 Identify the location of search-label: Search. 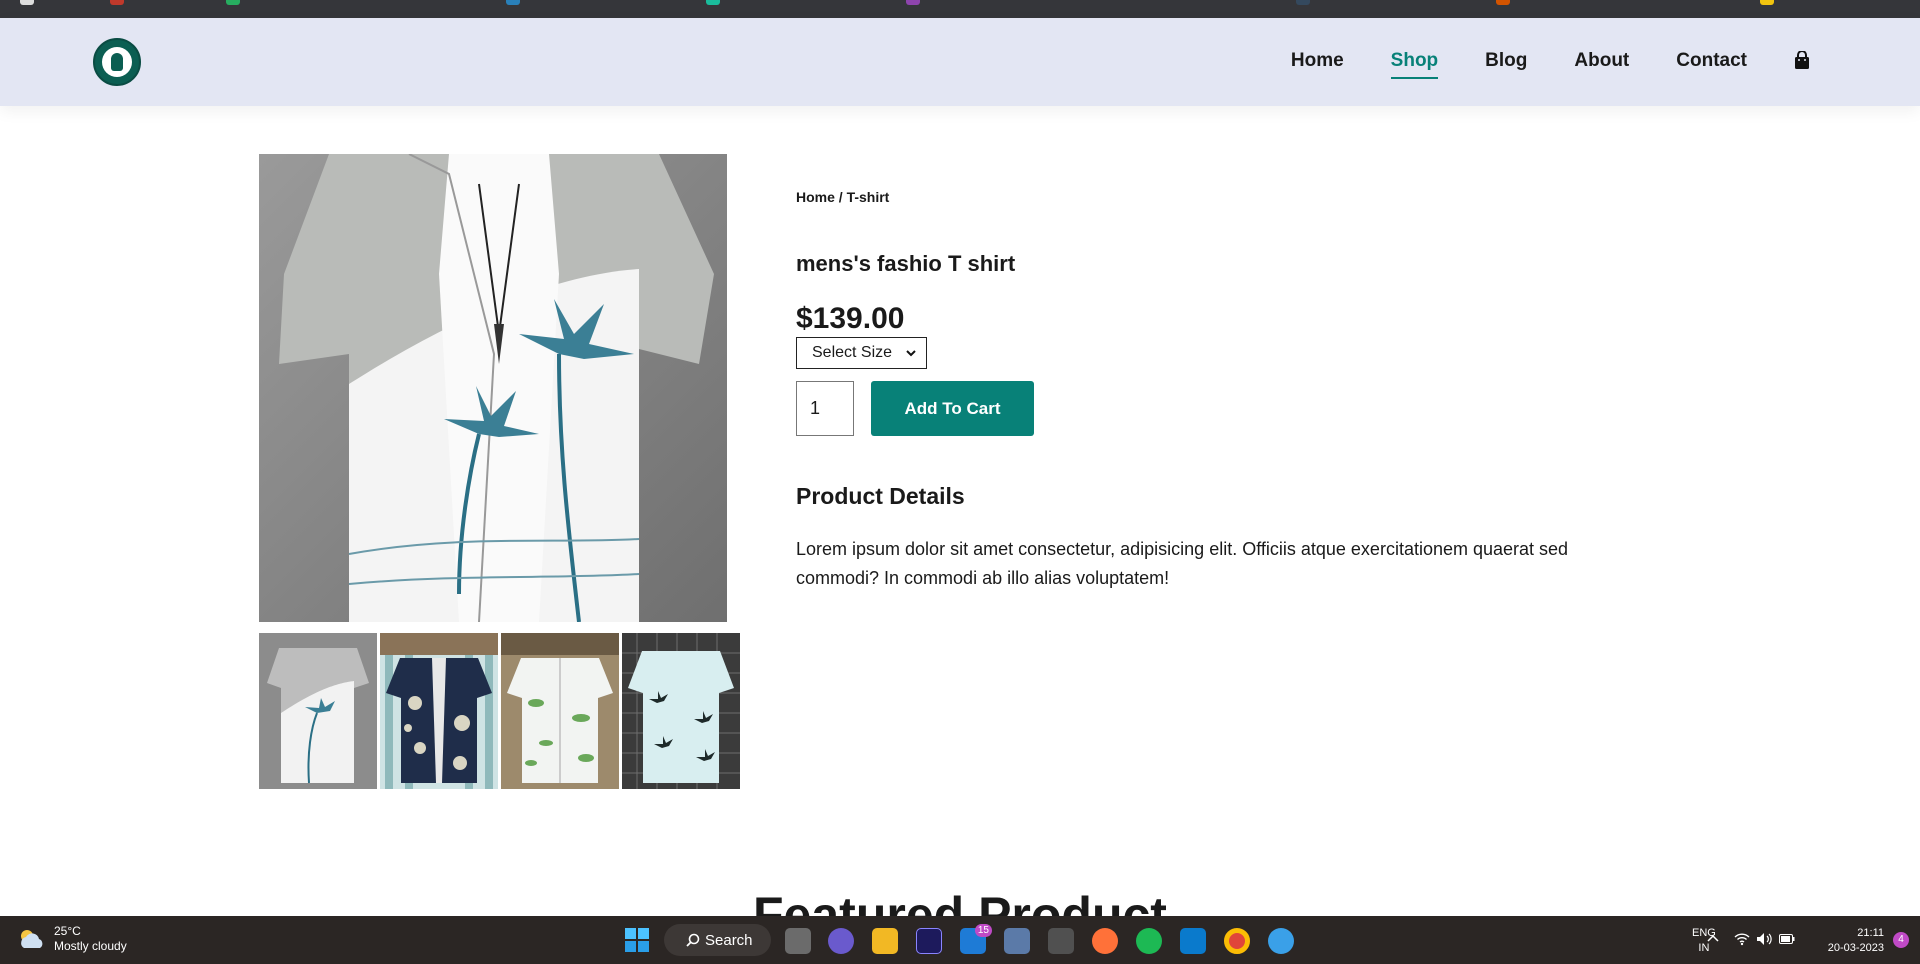
(729, 940).